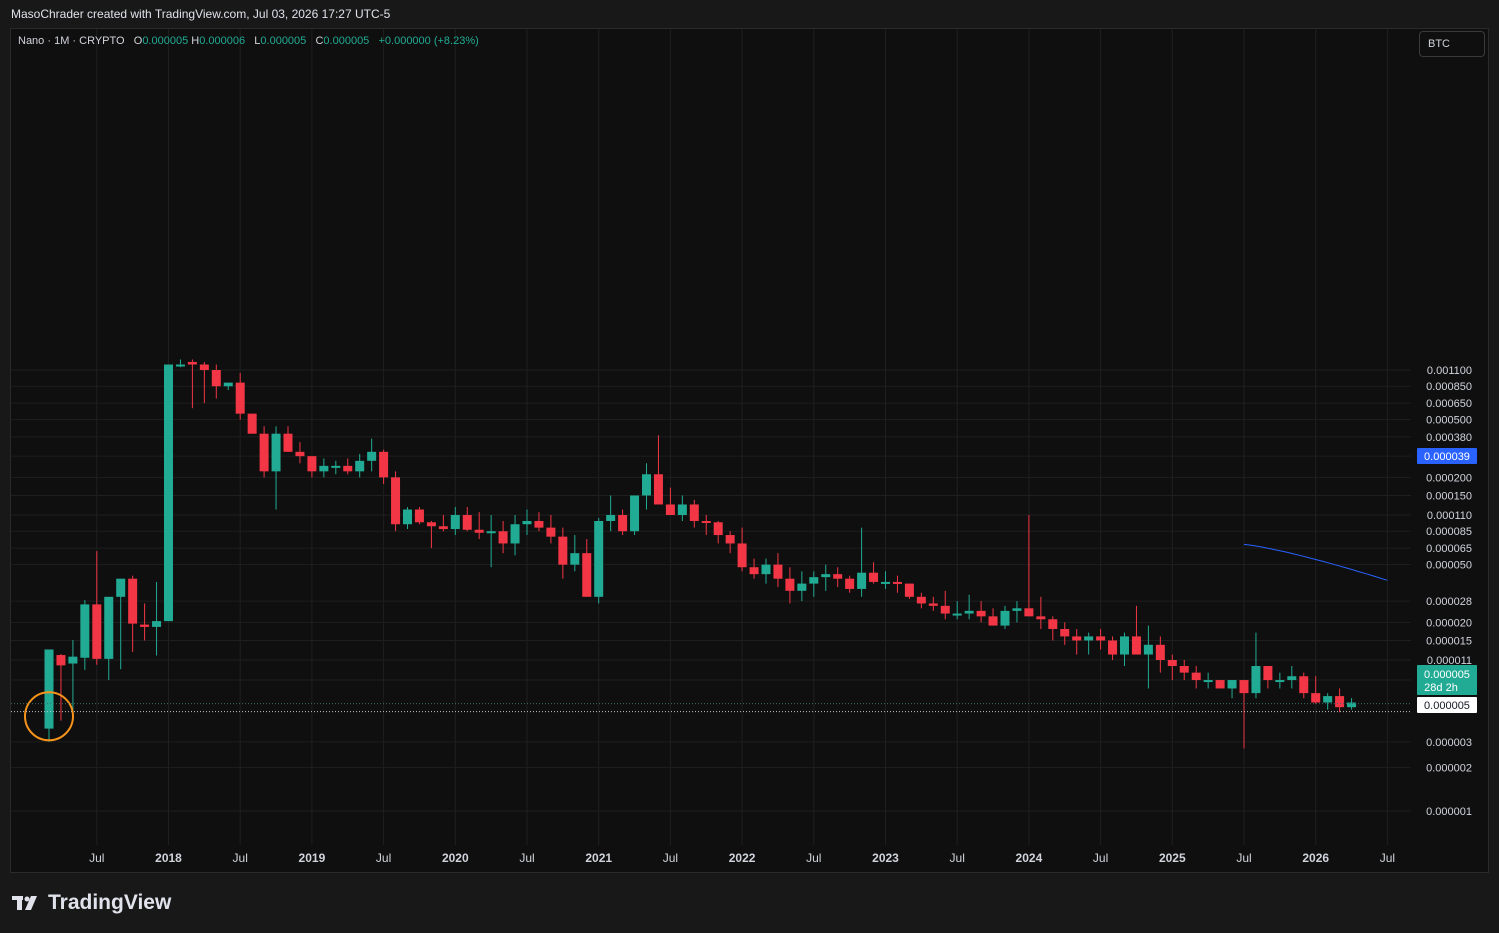 The image size is (1499, 933). I want to click on time-axis-label: 2021, so click(598, 858).